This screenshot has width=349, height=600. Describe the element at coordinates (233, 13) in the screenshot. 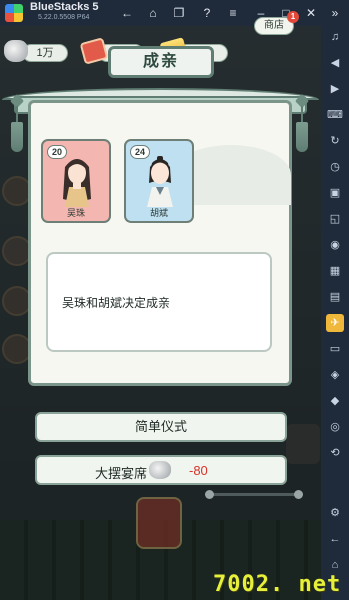

I see `menu-icon: ≡` at that location.